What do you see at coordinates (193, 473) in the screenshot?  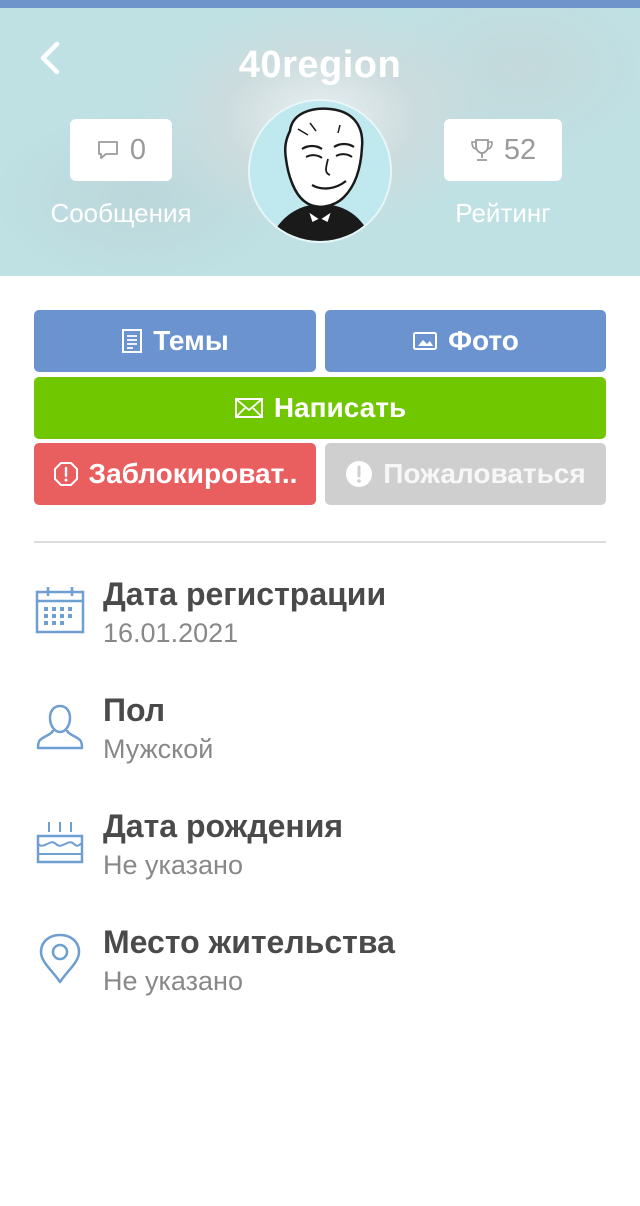 I see `block-label: Заблокироват..` at bounding box center [193, 473].